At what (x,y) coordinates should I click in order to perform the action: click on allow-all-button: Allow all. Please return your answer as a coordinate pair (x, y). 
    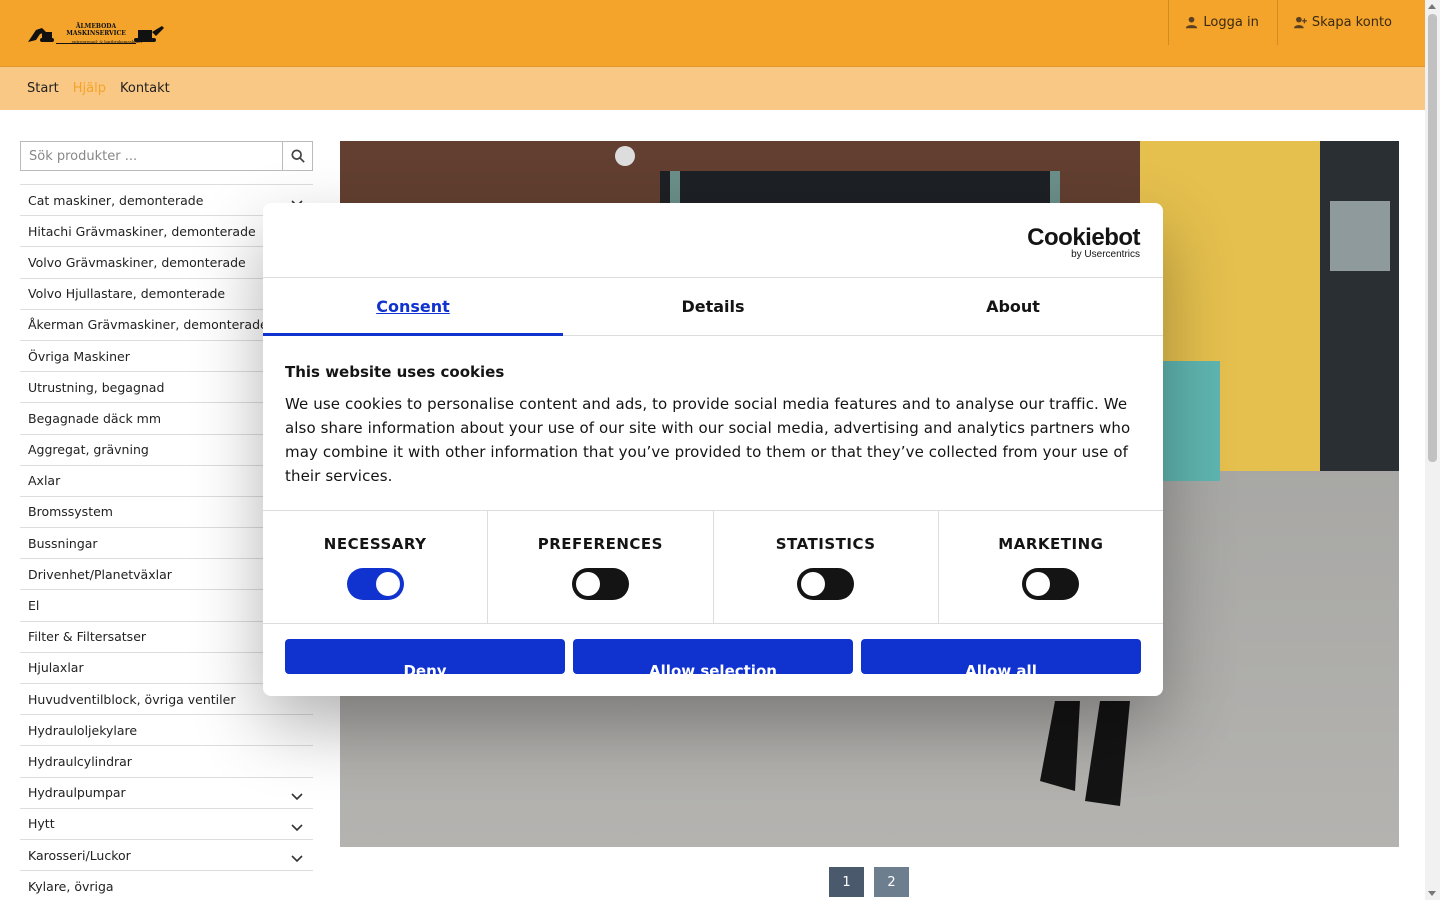
    Looking at the image, I should click on (1001, 656).